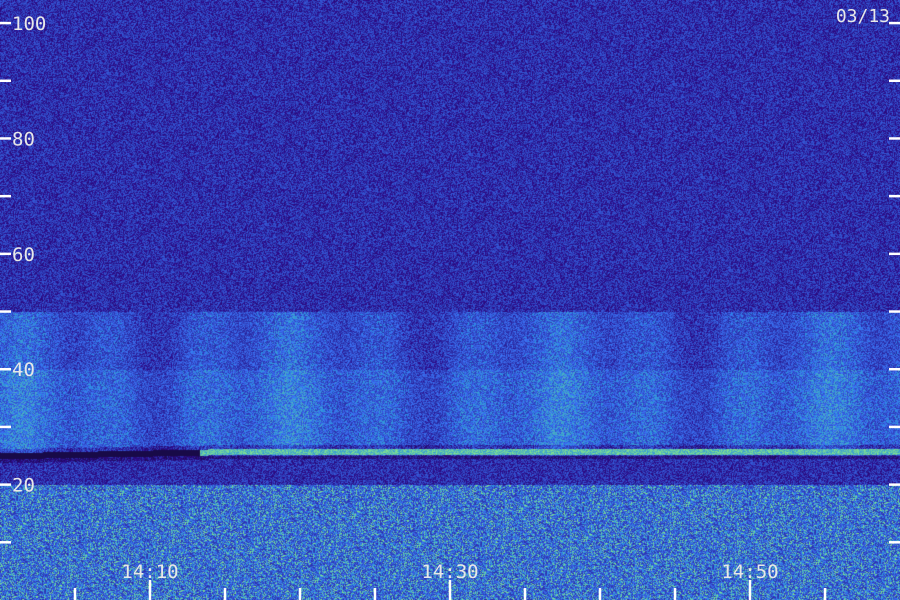 Image resolution: width=900 pixels, height=600 pixels. I want to click on y-tick-label: 100, so click(29, 24).